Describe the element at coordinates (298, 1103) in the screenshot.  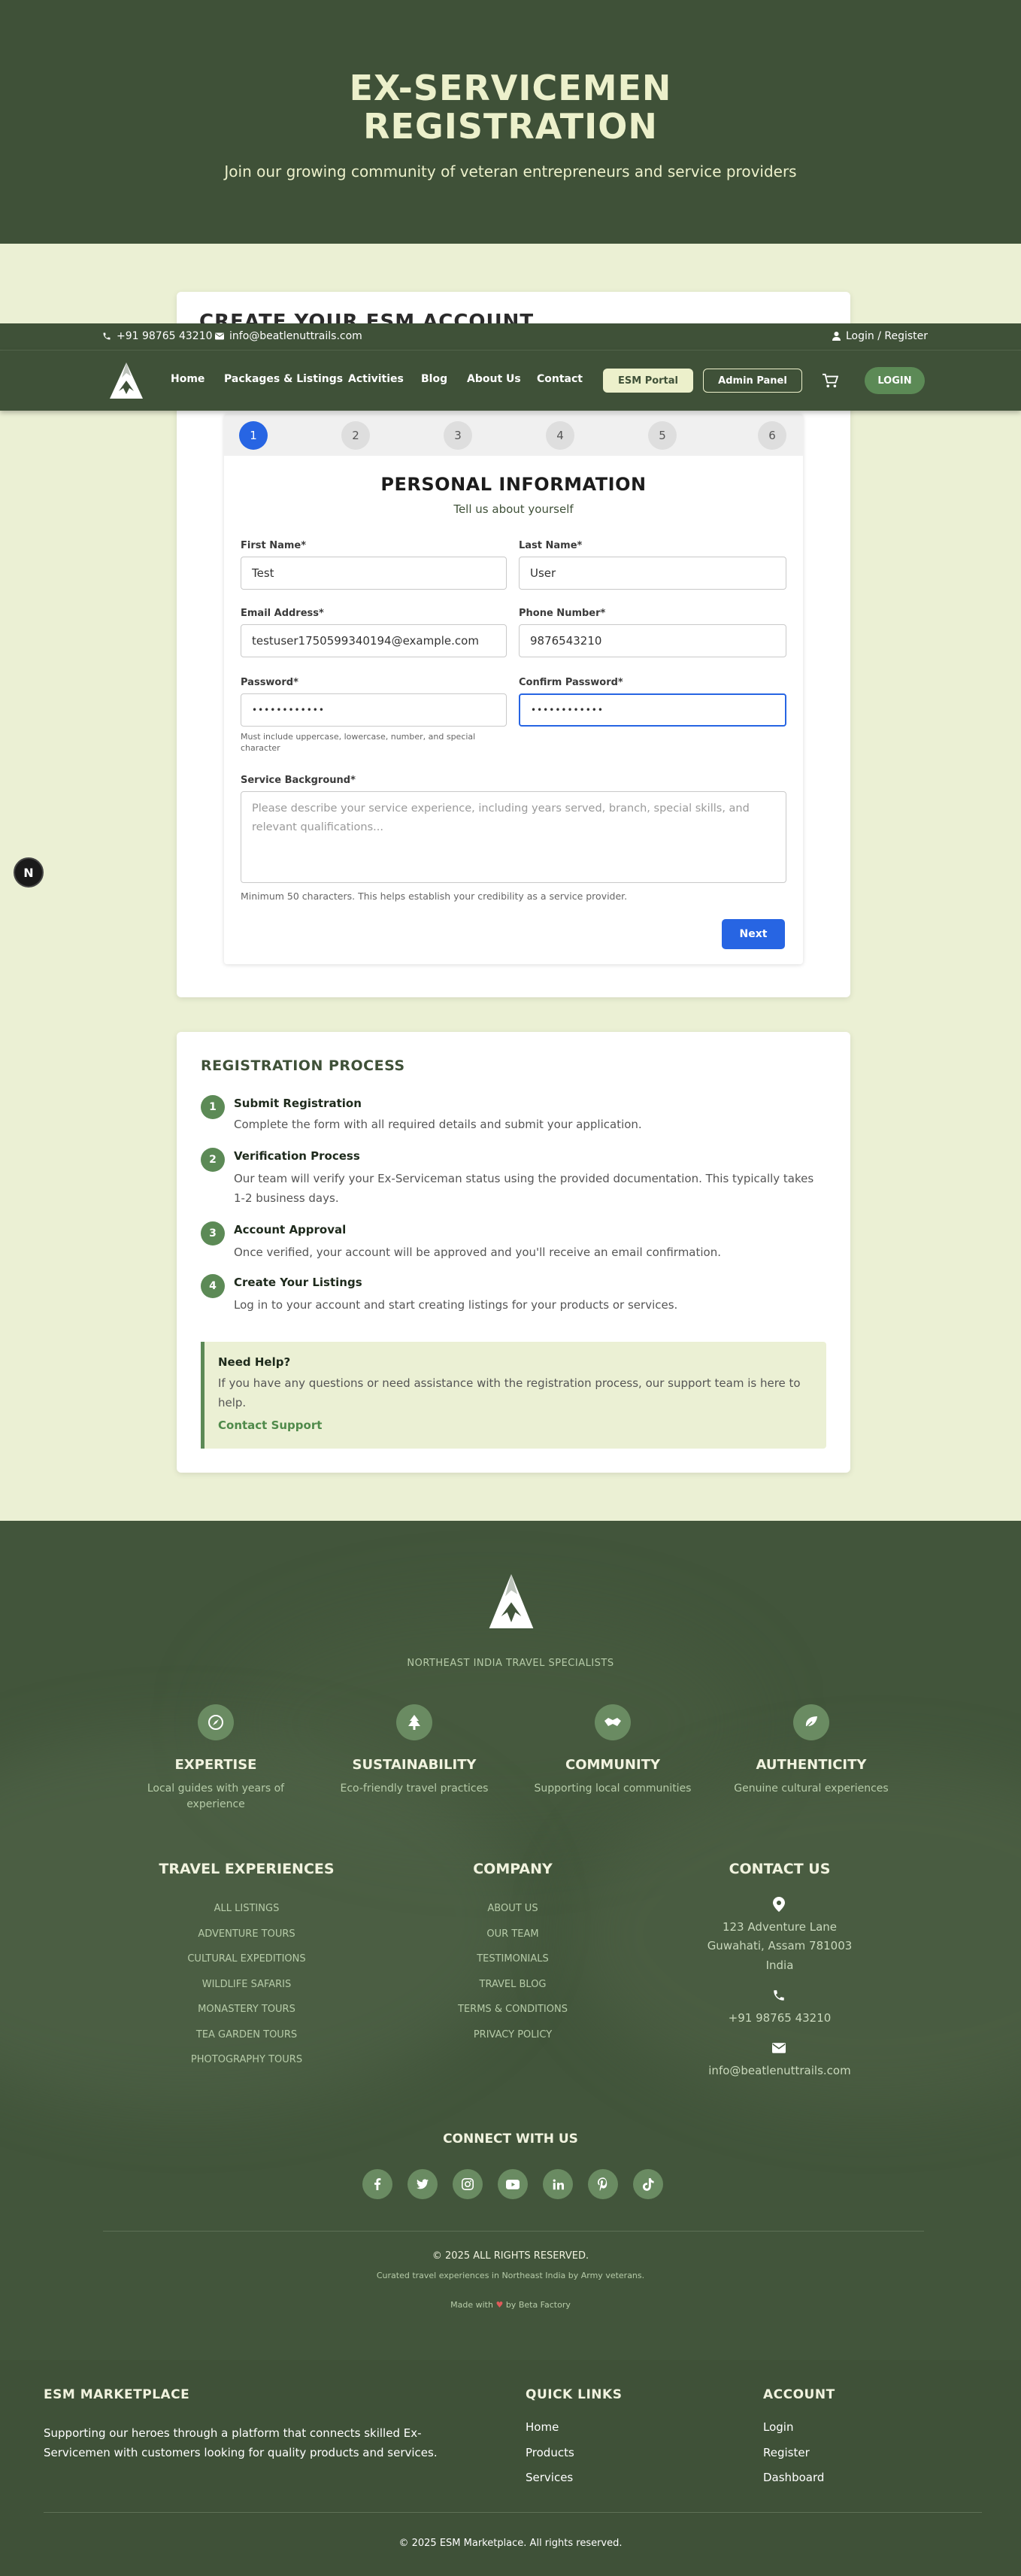
I see `process-step-title: Submit Registration` at that location.